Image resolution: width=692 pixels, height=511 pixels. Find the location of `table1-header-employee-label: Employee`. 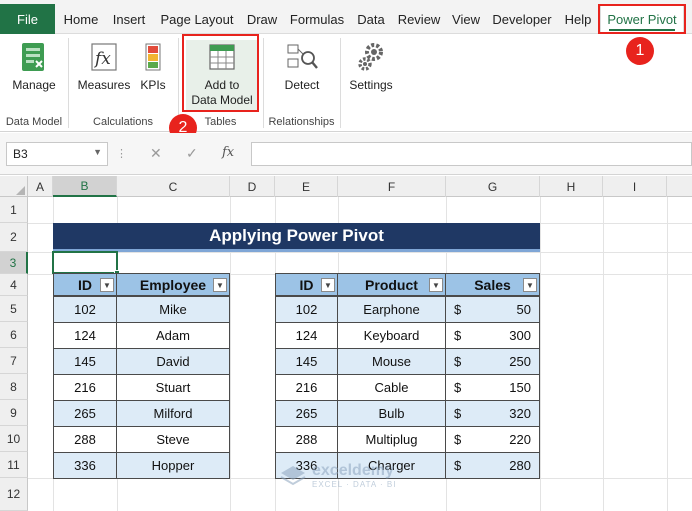

table1-header-employee-label: Employee is located at coordinates (173, 284).